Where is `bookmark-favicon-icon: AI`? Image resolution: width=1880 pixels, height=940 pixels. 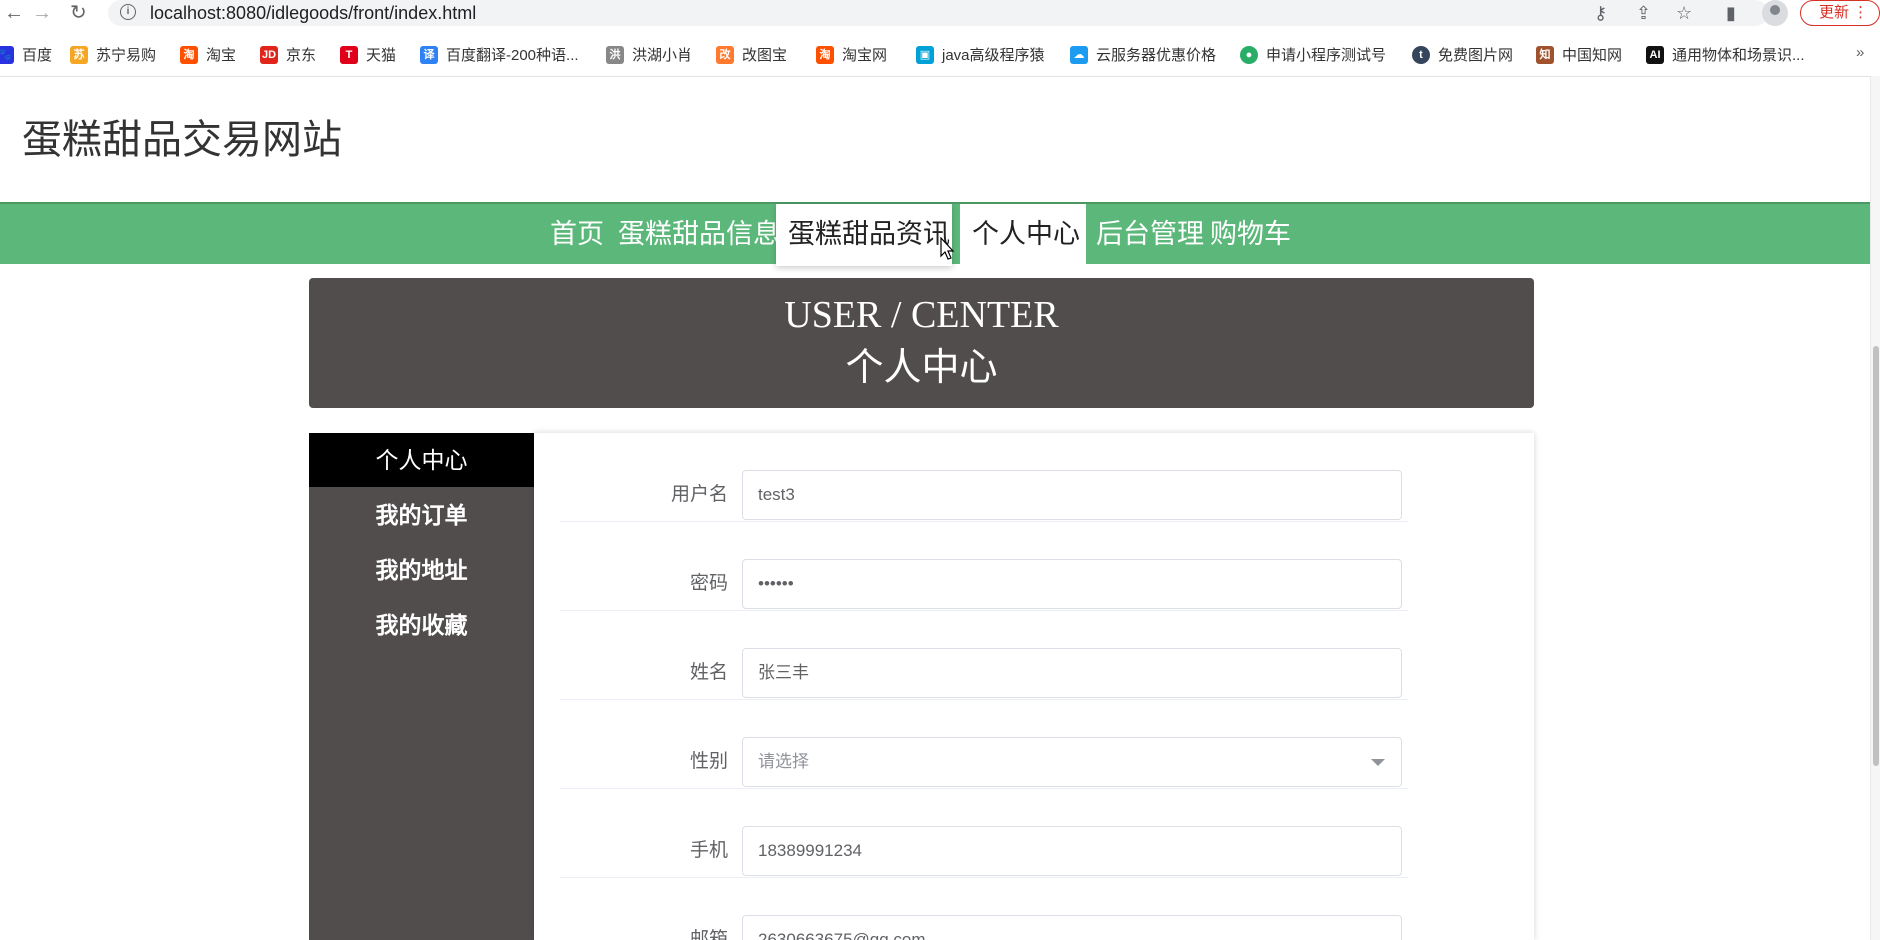 bookmark-favicon-icon: AI is located at coordinates (1655, 54).